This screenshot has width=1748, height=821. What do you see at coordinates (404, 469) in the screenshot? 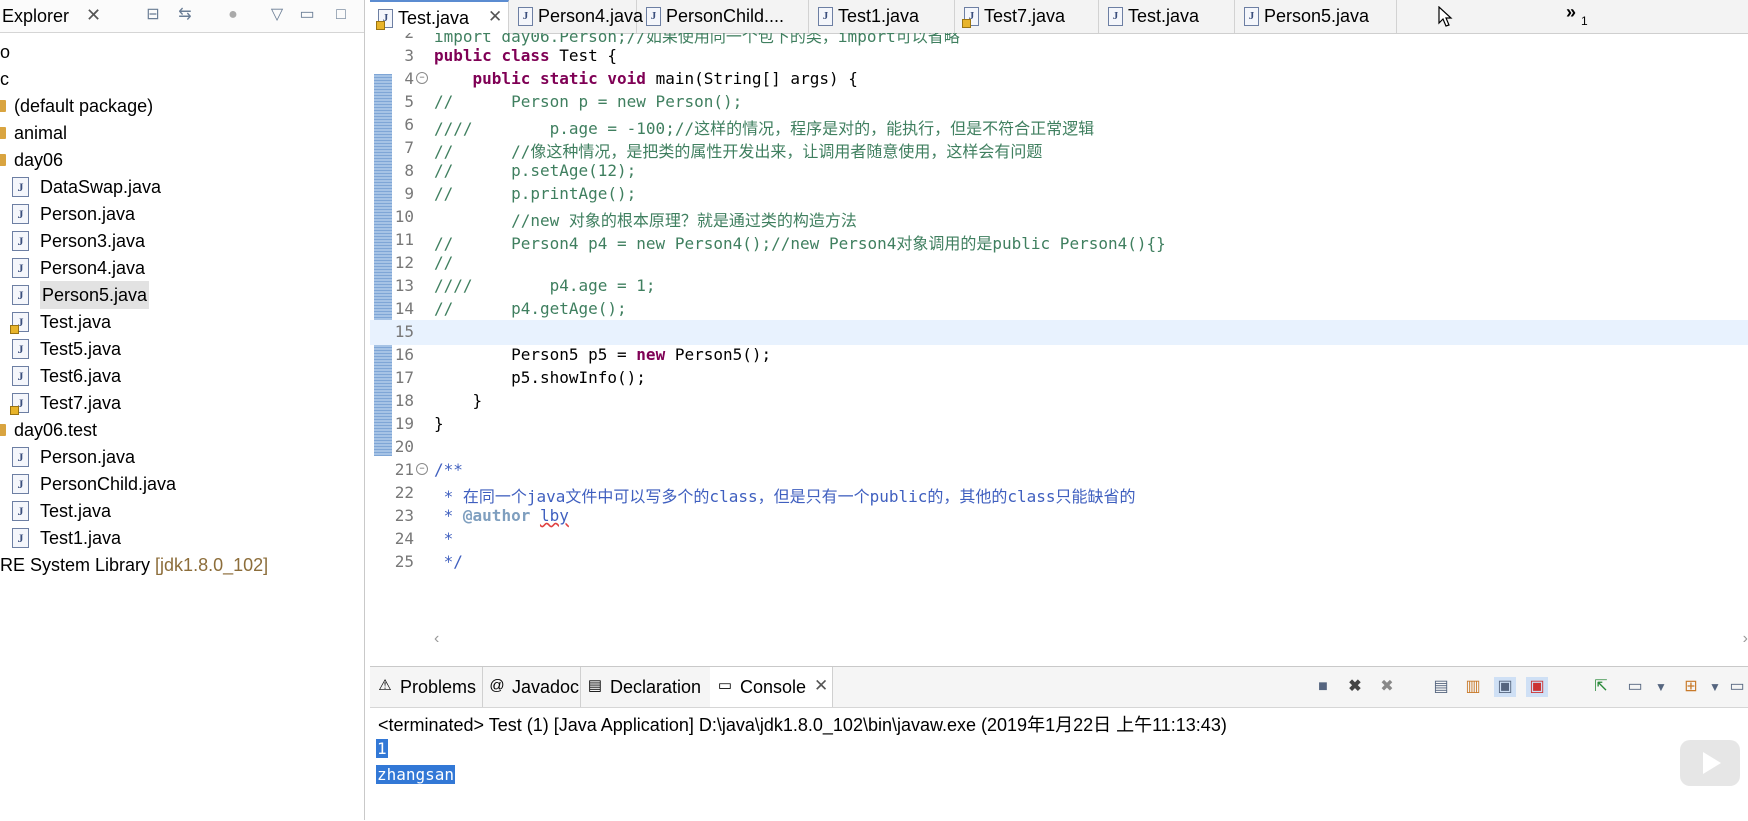
I see `line-number: 21` at bounding box center [404, 469].